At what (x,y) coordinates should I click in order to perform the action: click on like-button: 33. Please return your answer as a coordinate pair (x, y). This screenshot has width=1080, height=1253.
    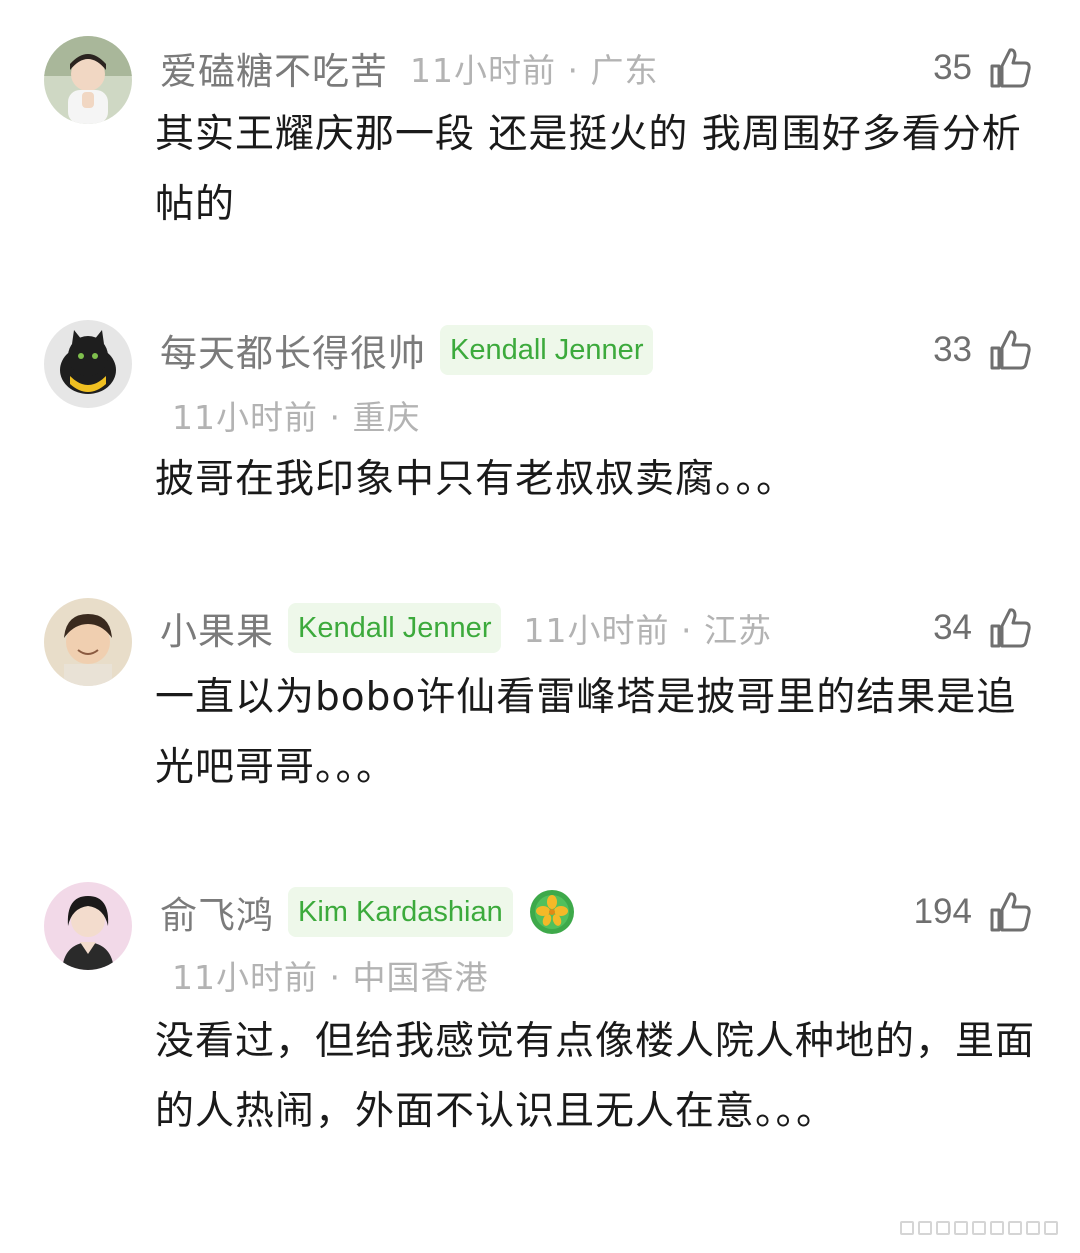
    Looking at the image, I should click on (983, 350).